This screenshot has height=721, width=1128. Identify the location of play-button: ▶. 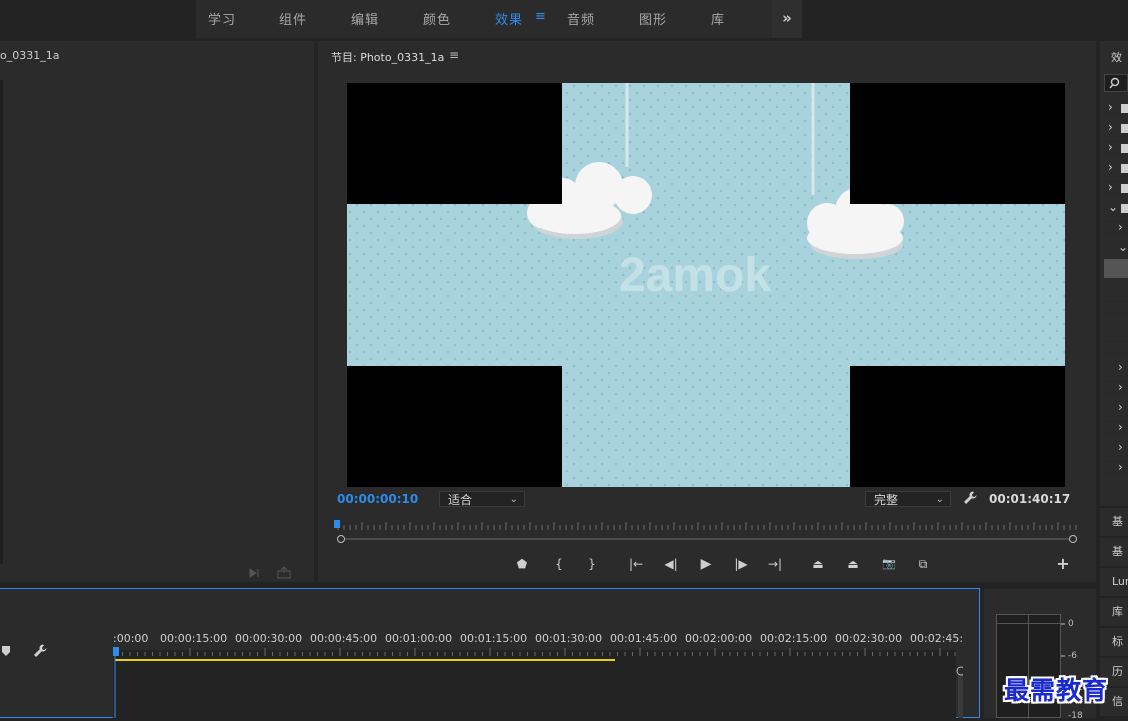
(706, 564).